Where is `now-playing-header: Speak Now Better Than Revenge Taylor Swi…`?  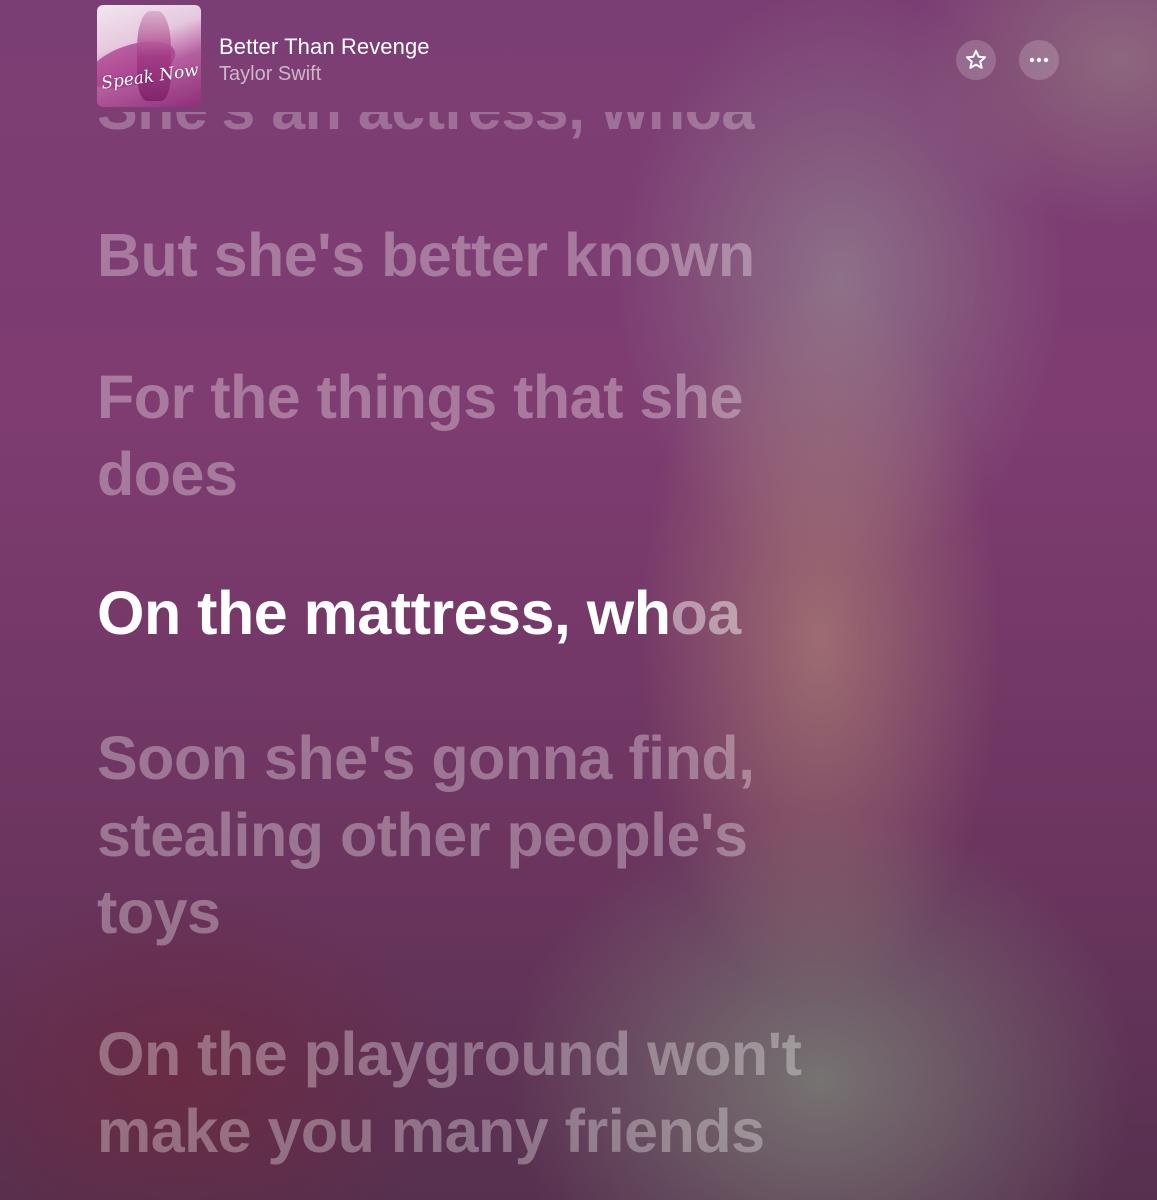 now-playing-header: Speak Now Better Than Revenge Taylor Swi… is located at coordinates (578, 60).